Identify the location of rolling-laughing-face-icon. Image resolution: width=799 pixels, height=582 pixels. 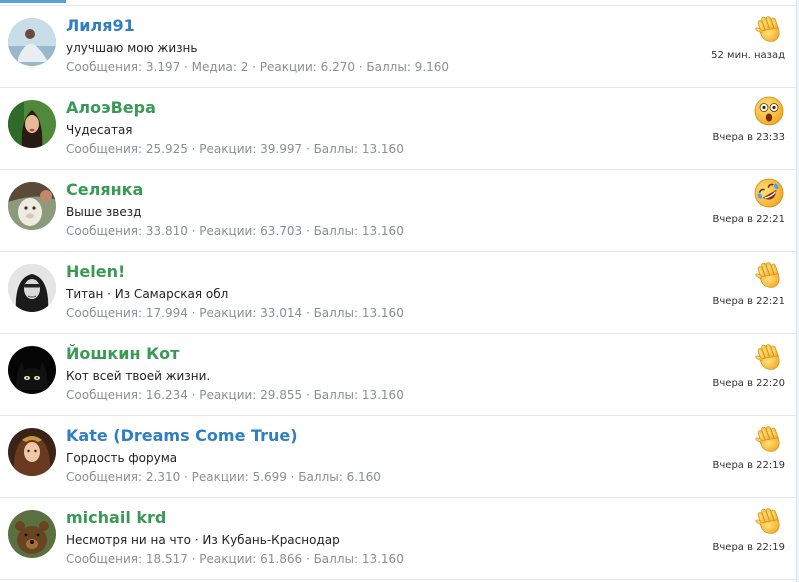
(769, 193).